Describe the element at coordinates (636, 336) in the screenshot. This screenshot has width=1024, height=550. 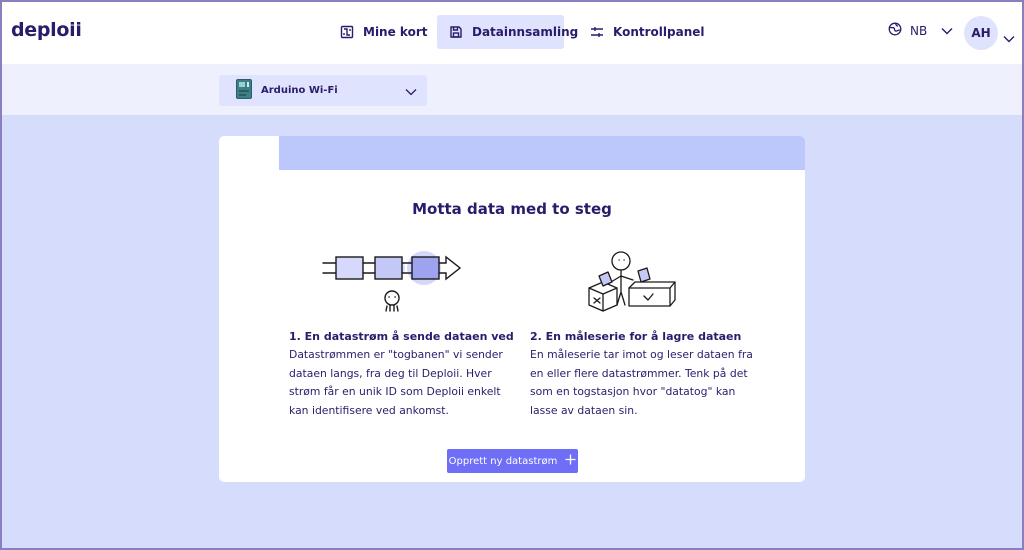
I see `step-2-title: 2. En måleserie for å lagre dataen` at that location.